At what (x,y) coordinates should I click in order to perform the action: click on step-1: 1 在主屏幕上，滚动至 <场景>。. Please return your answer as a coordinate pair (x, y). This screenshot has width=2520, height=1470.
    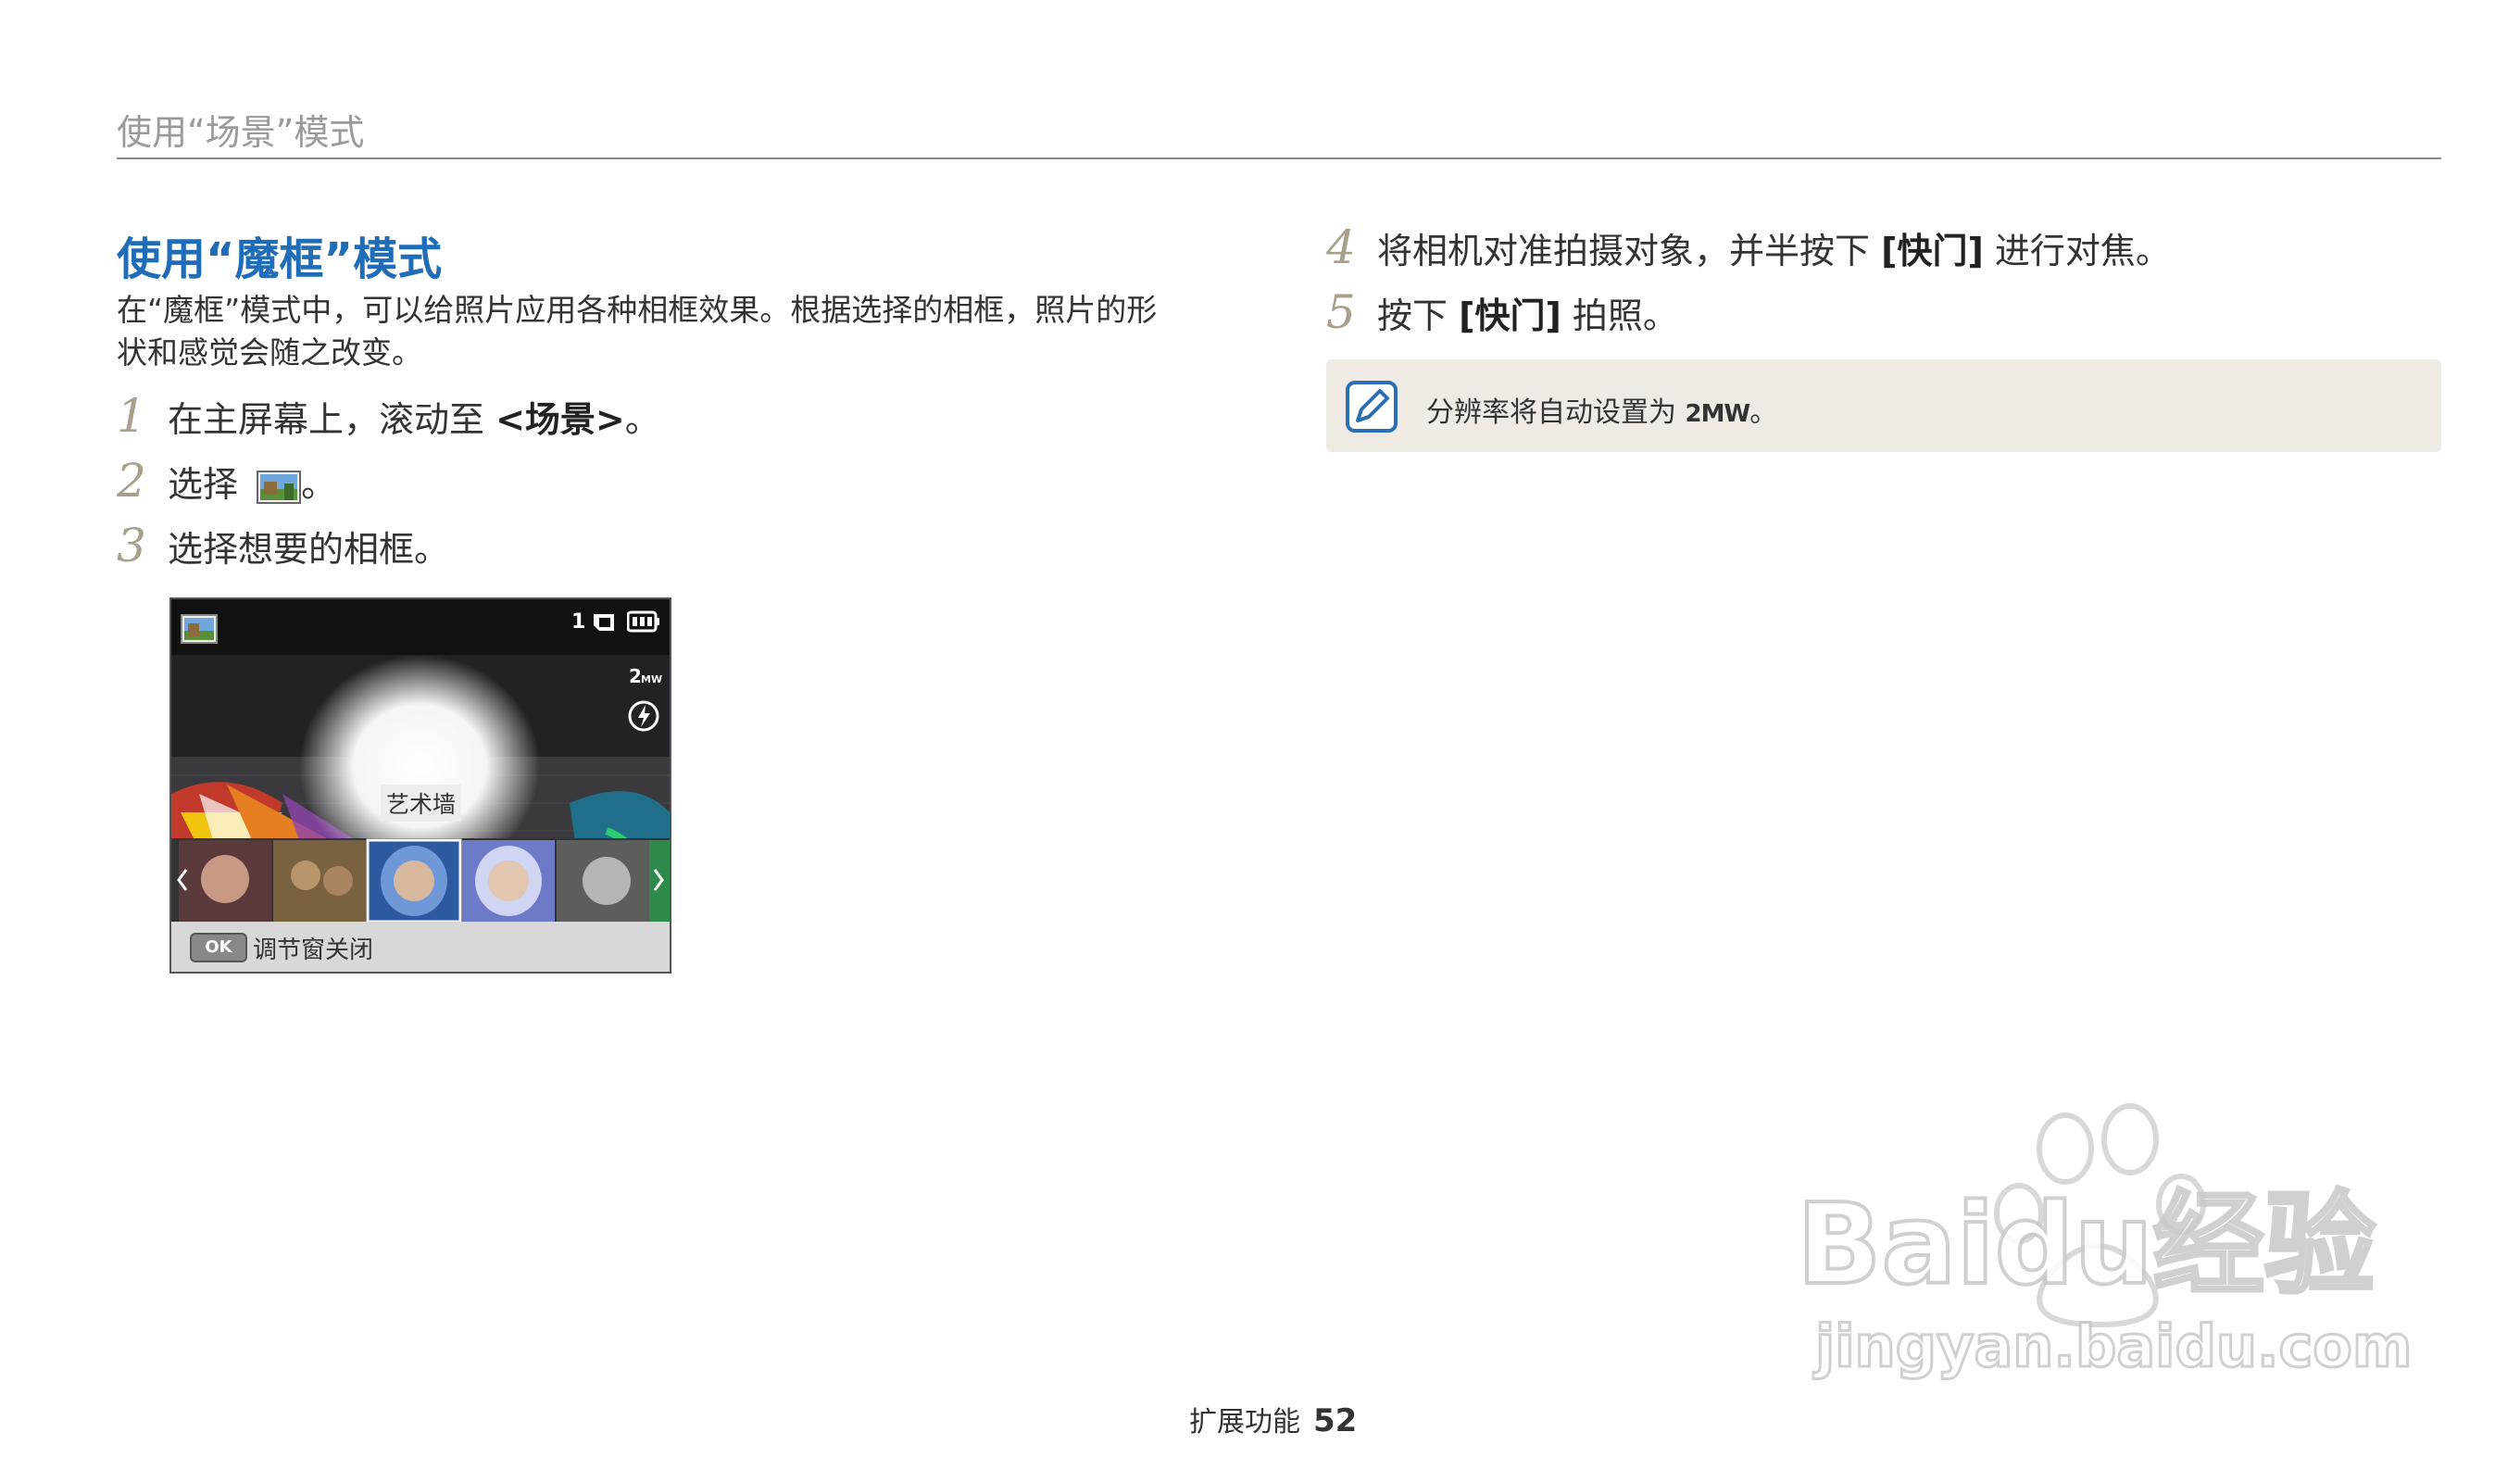
    Looking at the image, I should click on (388, 416).